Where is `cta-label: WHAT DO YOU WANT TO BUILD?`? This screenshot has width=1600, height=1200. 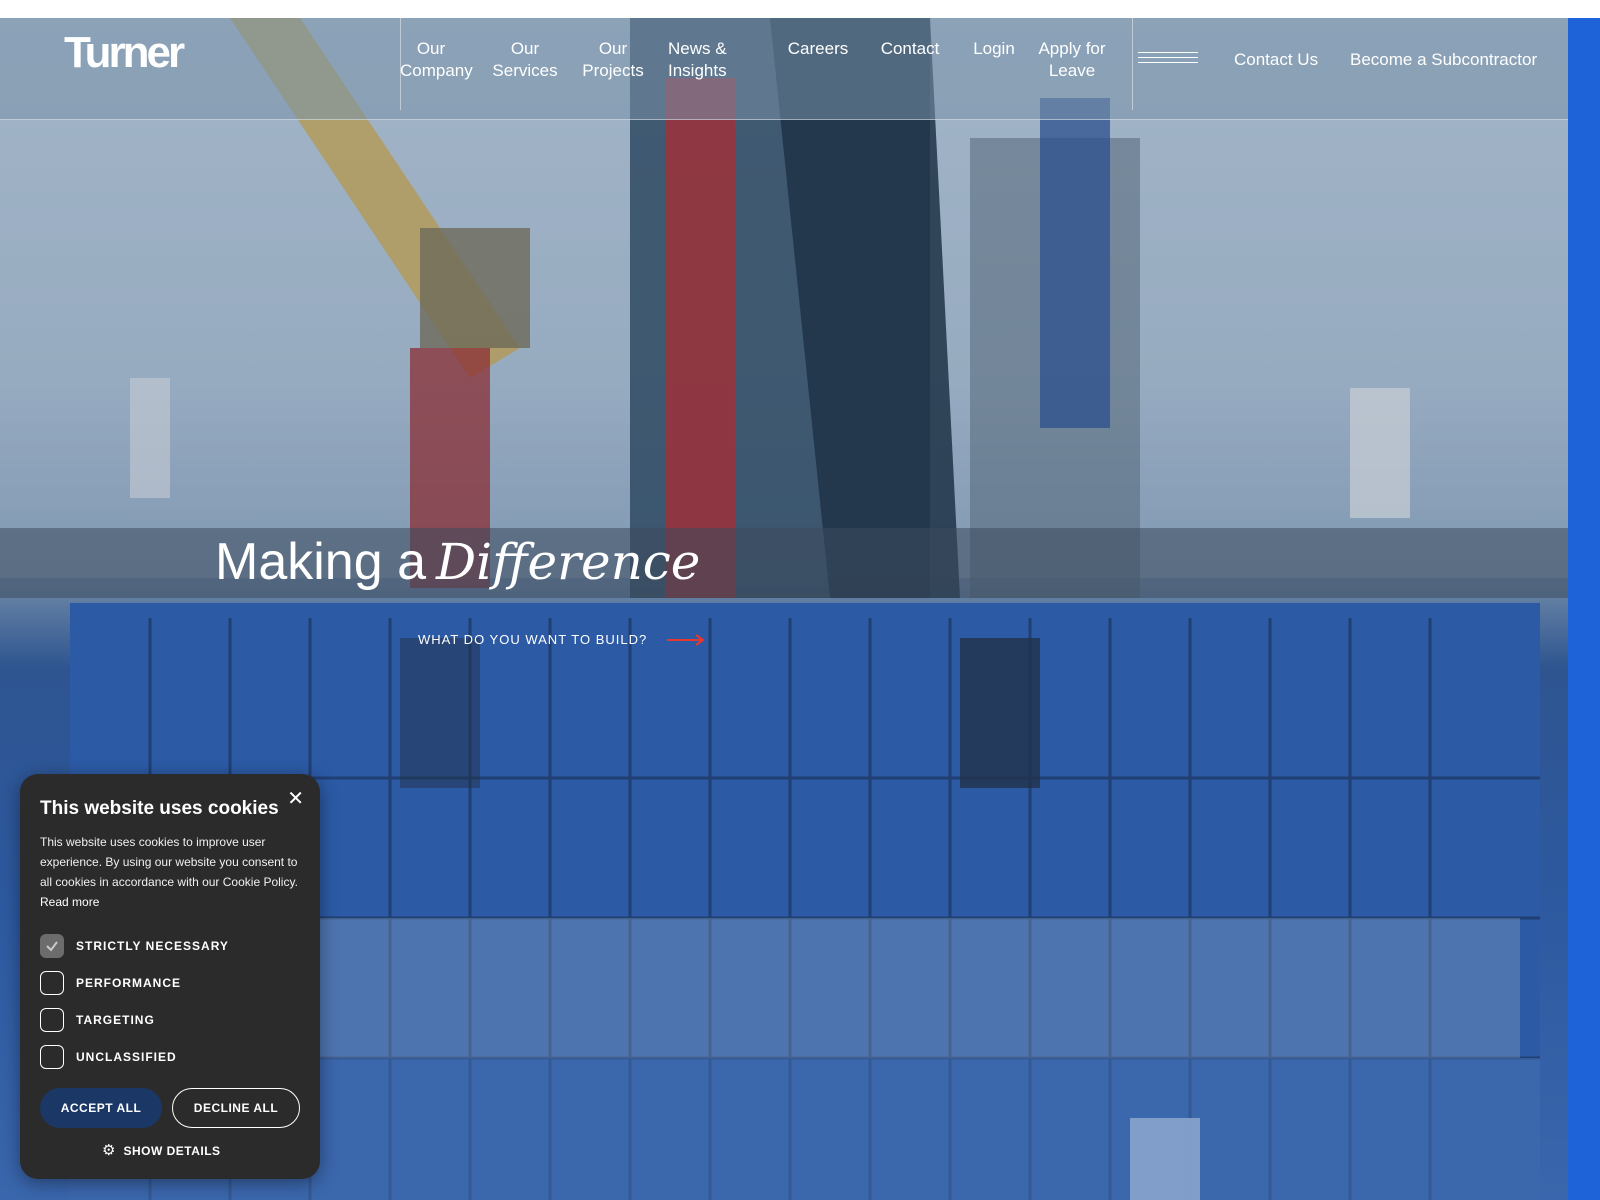
cta-label: WHAT DO YOU WANT TO BUILD? is located at coordinates (533, 639).